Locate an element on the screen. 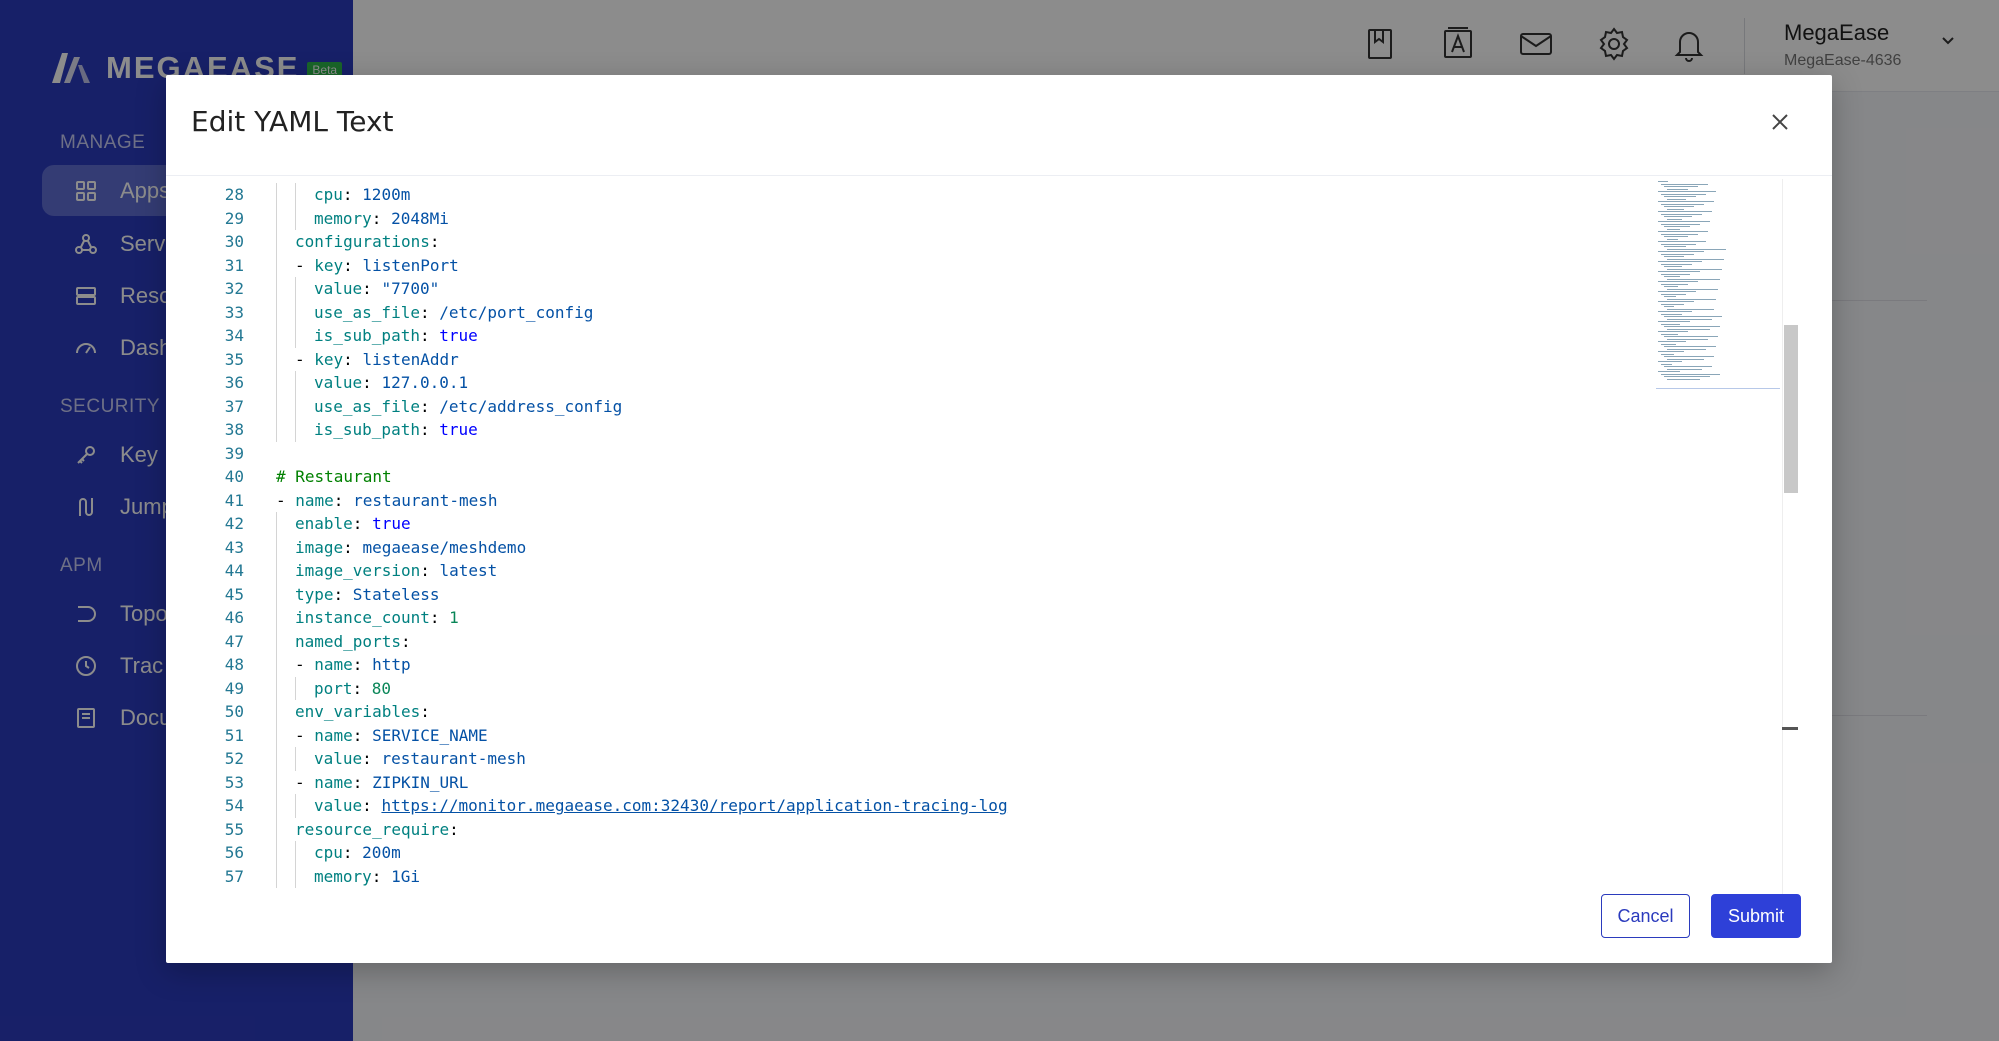 Image resolution: width=1999 pixels, height=1041 pixels. line-content: resource_require: is located at coordinates (377, 829).